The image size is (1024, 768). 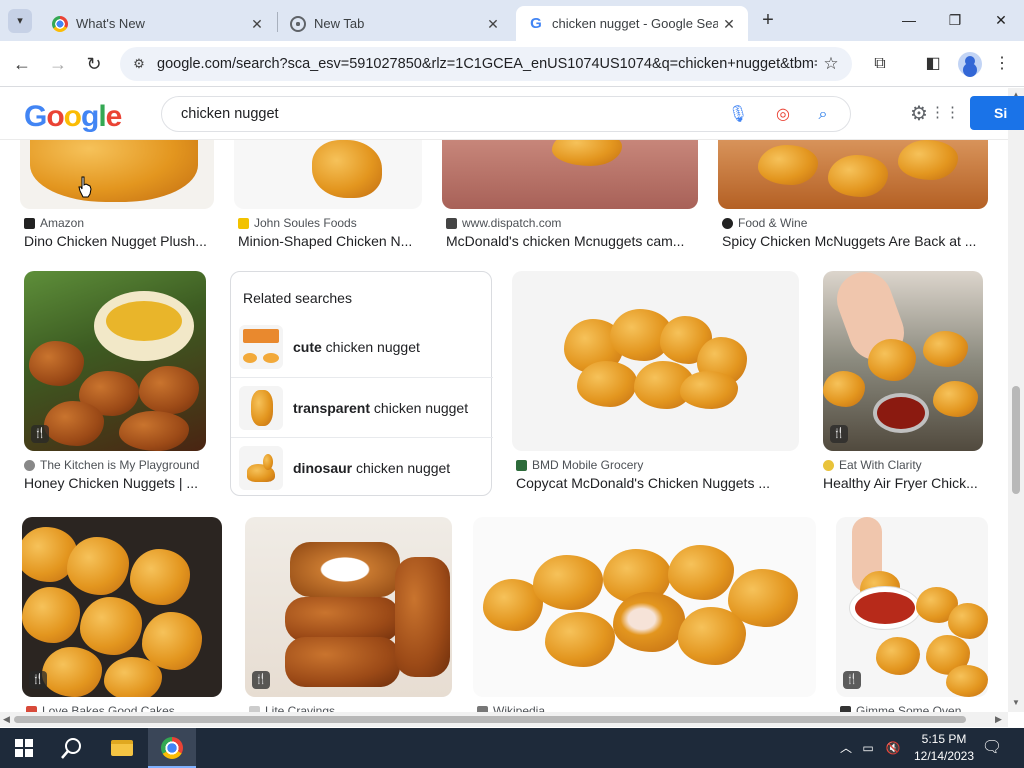 What do you see at coordinates (880, 64) in the screenshot?
I see `extensions-icon: ⧉` at bounding box center [880, 64].